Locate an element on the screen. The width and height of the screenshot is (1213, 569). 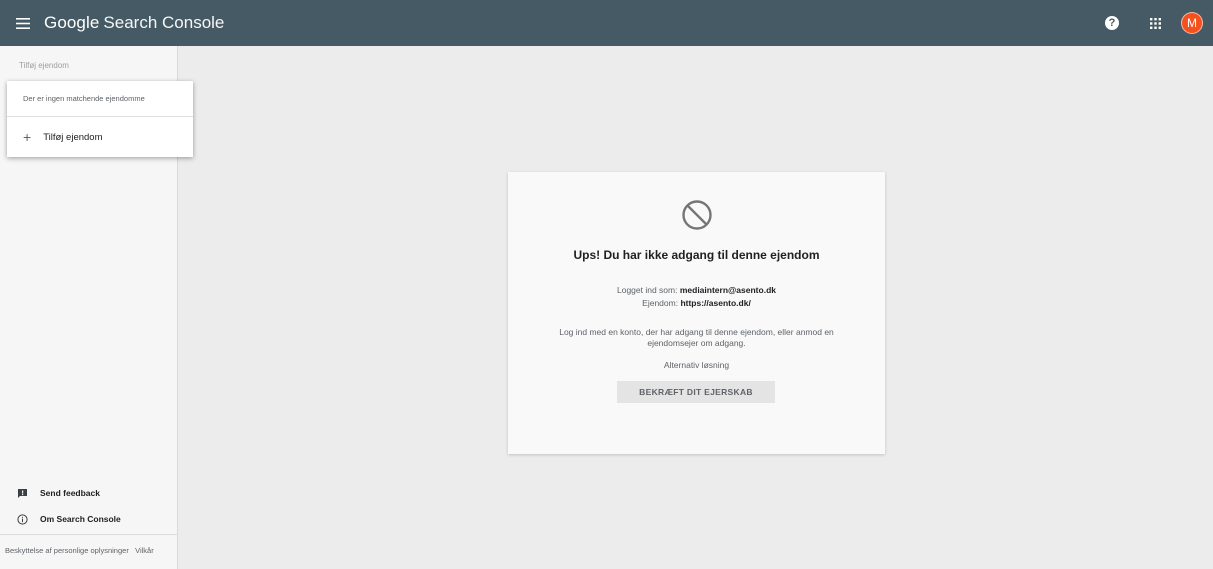
top-actions: ? M is located at coordinates (1154, 23).